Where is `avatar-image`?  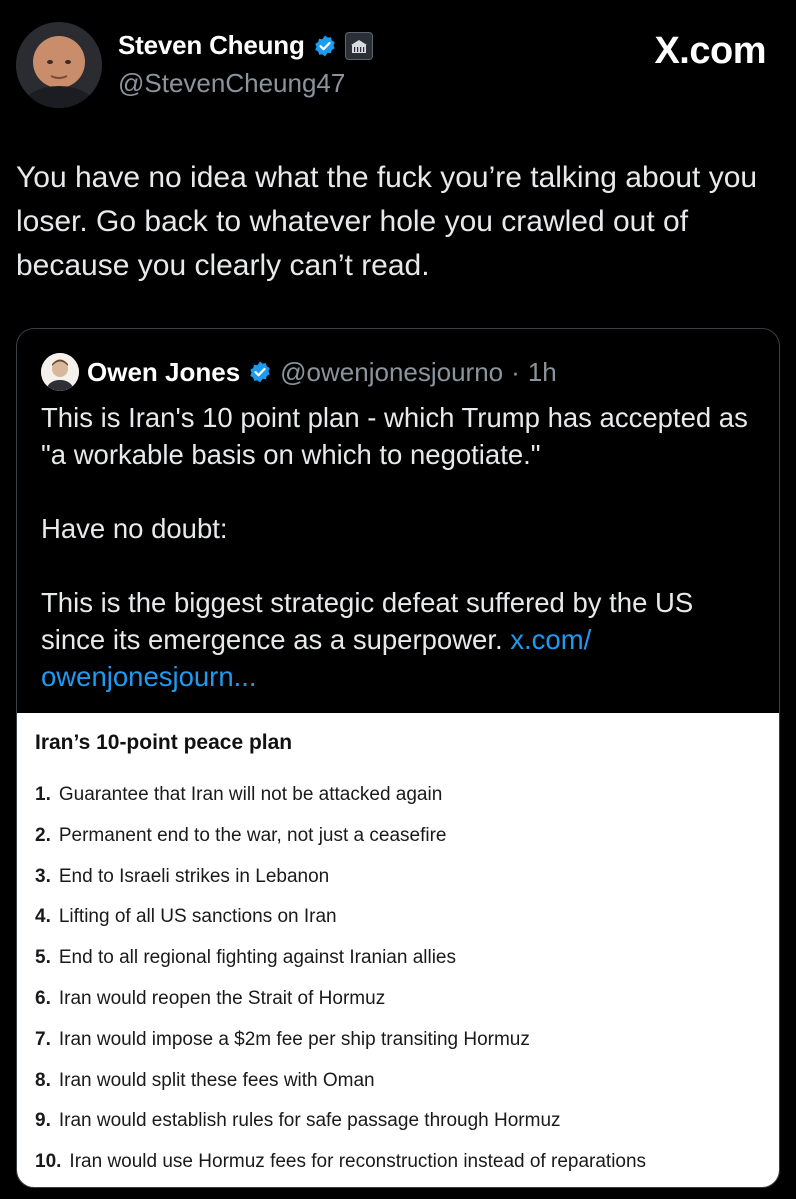
avatar-image is located at coordinates (59, 65).